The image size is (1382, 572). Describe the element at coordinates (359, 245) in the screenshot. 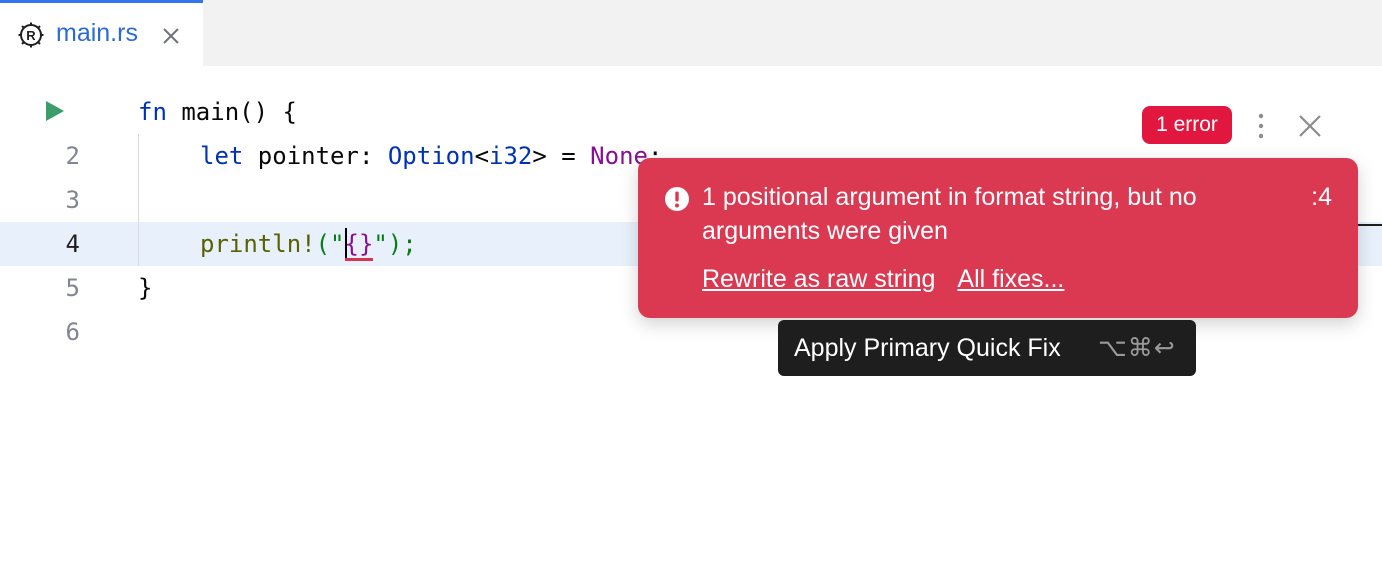

I see `error-format-placeholder: {}` at that location.